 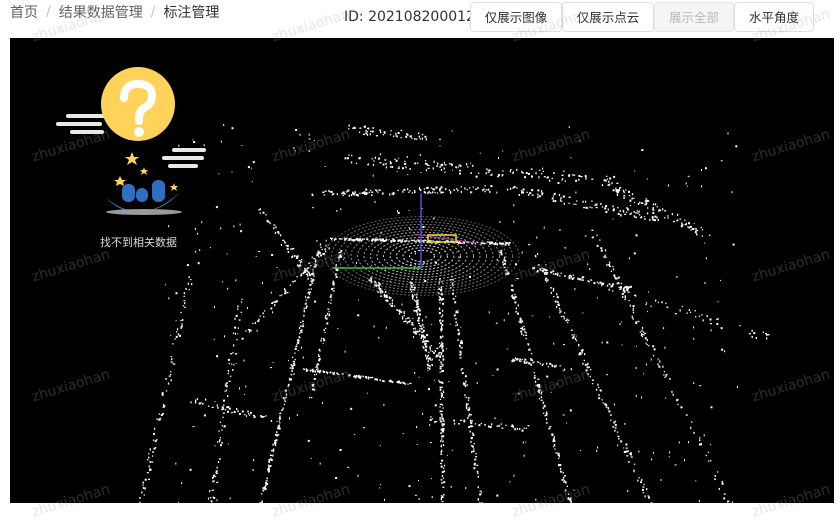 What do you see at coordinates (774, 17) in the screenshot?
I see `horizontal-angle-button: 水平角度` at bounding box center [774, 17].